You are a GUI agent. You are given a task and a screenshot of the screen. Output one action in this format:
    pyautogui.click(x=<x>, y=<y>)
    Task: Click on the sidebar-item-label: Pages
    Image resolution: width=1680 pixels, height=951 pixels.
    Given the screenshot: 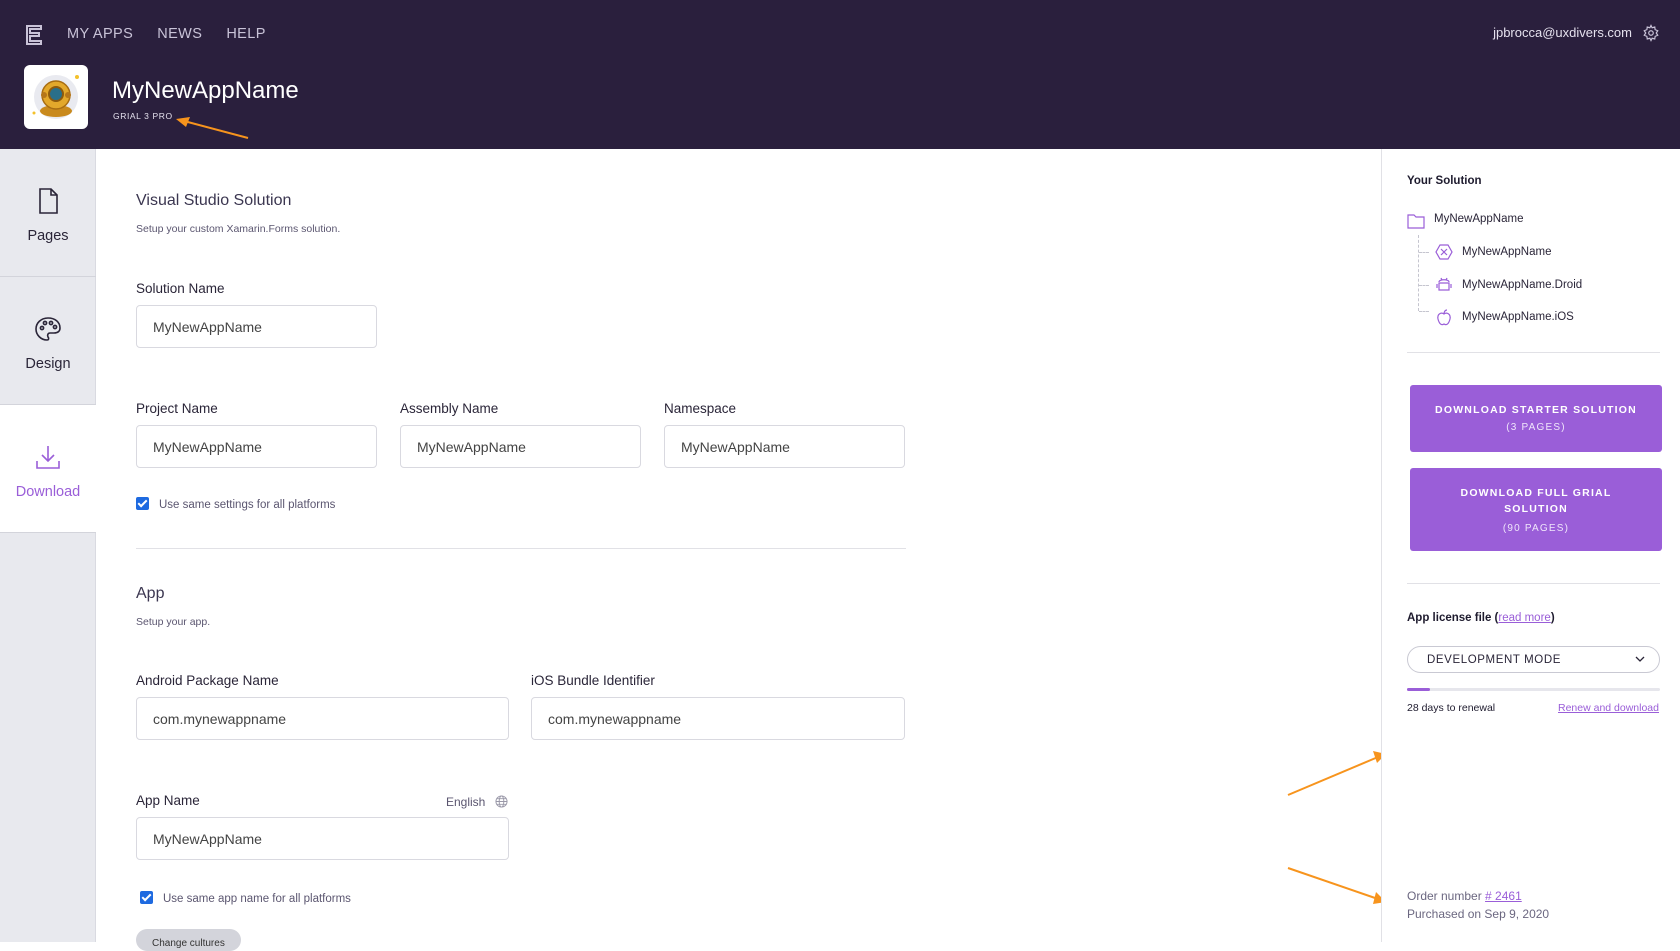 What is the action you would take?
    pyautogui.click(x=48, y=236)
    